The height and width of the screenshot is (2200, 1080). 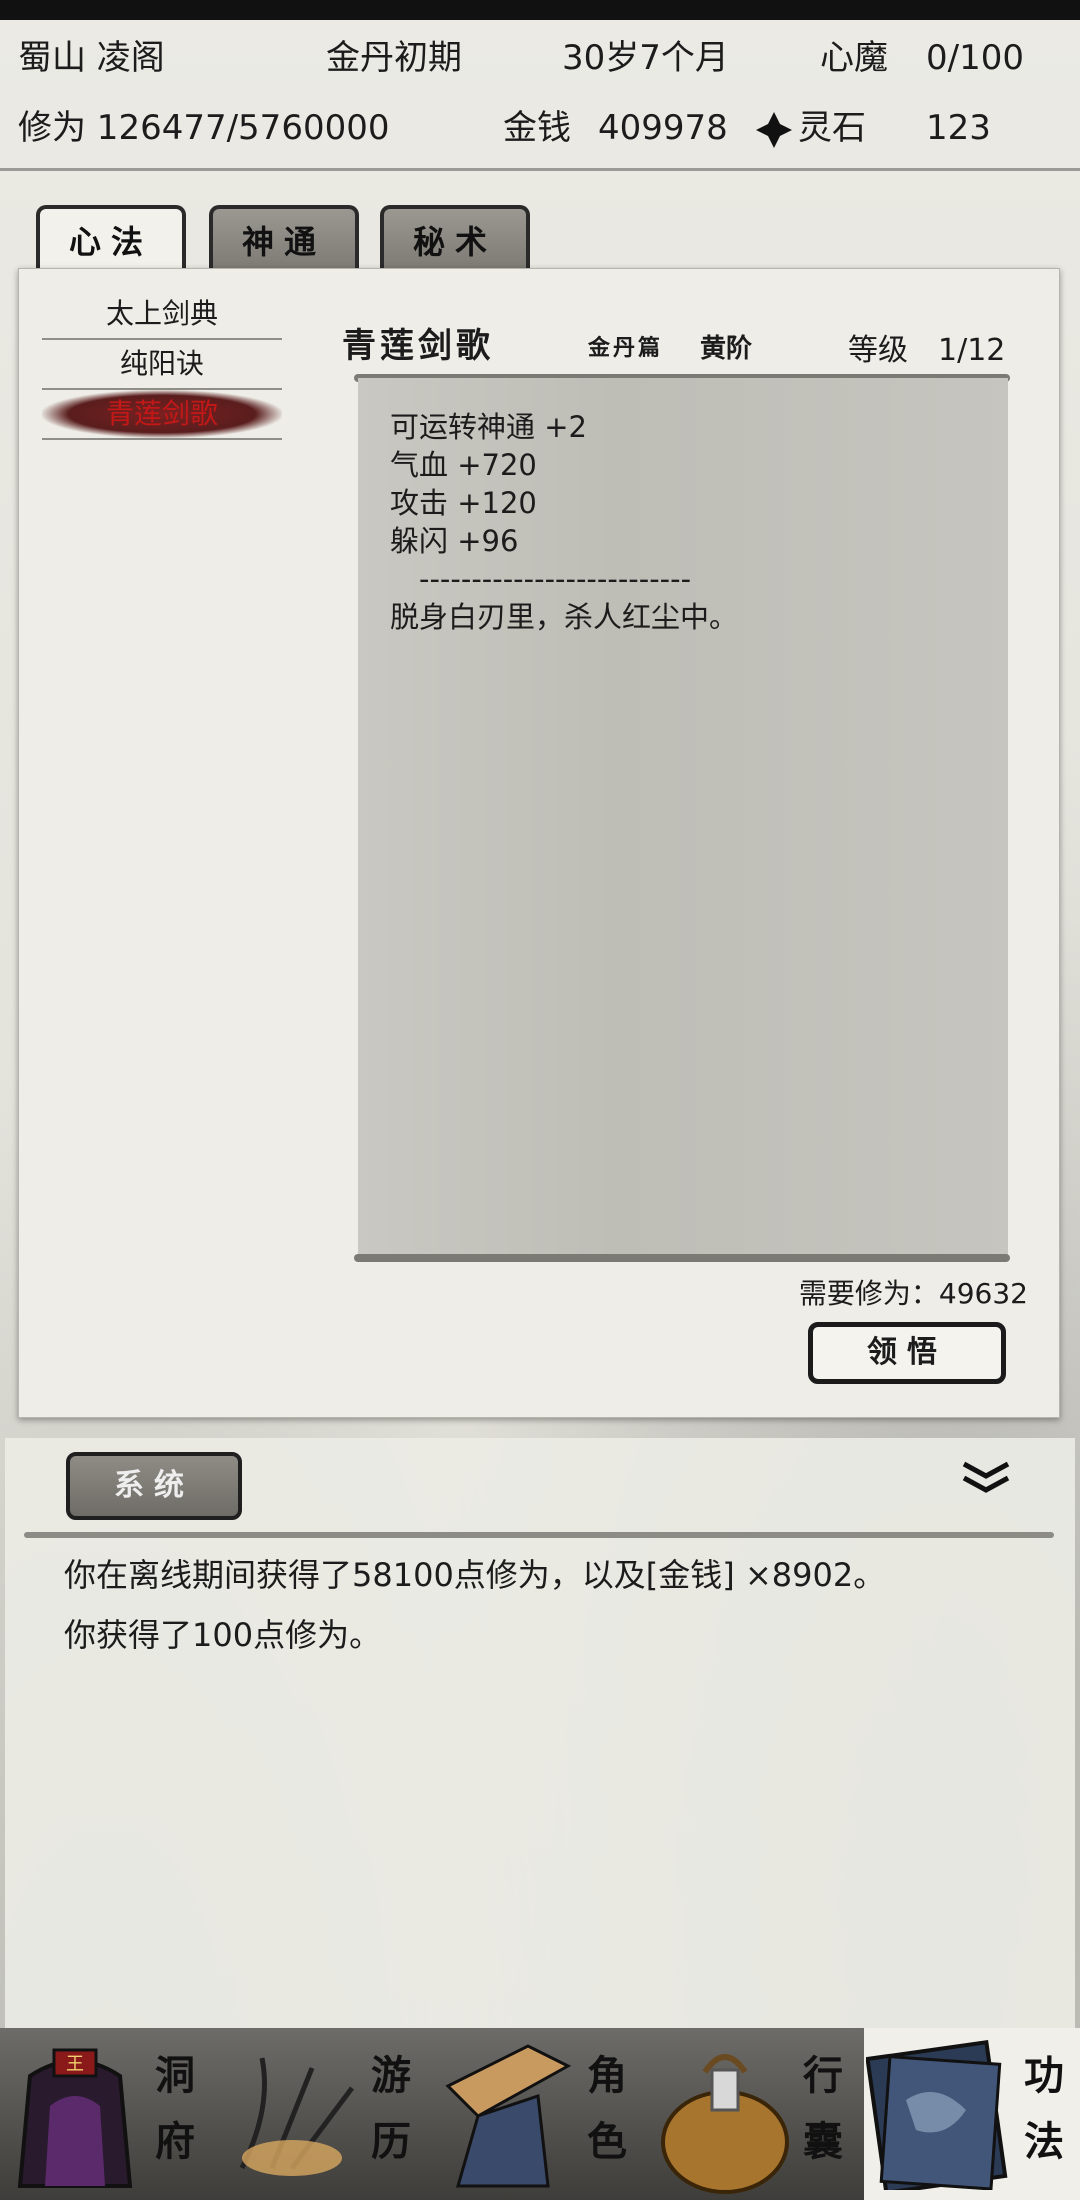 What do you see at coordinates (913, 1293) in the screenshot?
I see `required-cultivation: 需要修为：49632` at bounding box center [913, 1293].